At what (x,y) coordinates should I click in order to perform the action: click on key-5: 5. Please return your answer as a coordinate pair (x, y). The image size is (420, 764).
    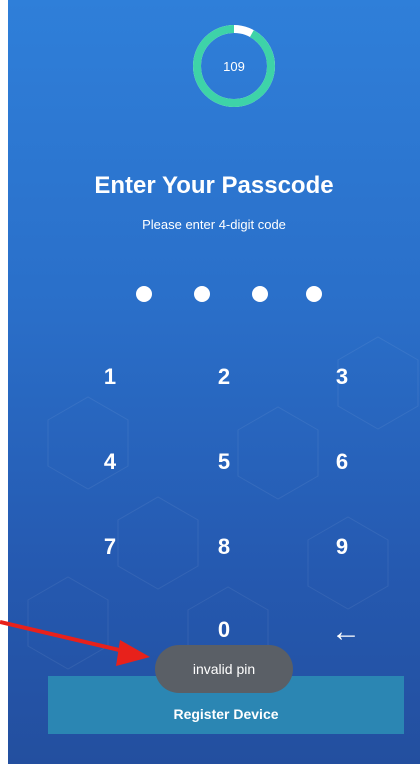
    Looking at the image, I should click on (224, 462).